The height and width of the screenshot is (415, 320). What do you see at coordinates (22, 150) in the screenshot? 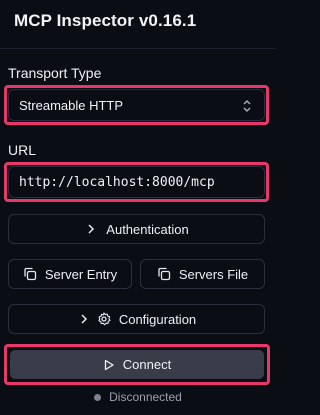
I see `url-label: URL` at bounding box center [22, 150].